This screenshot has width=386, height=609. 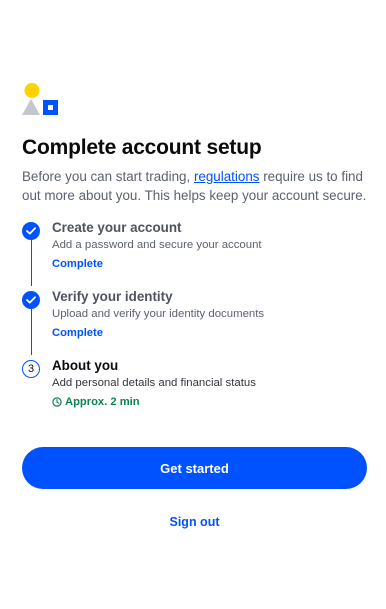 I want to click on logo-triangle, so click(x=31, y=107).